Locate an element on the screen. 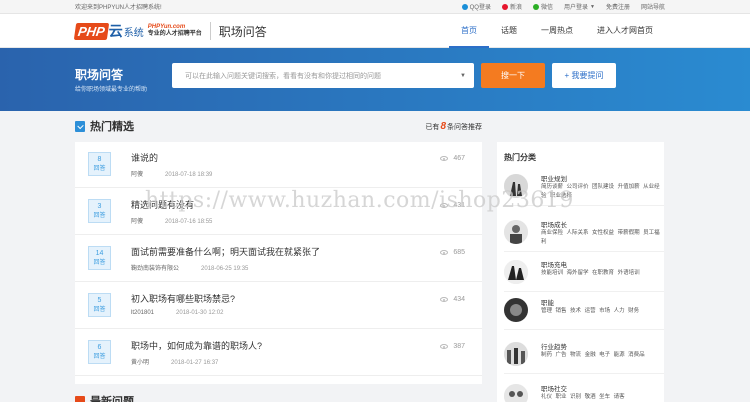  question-title: 谁说的 is located at coordinates (144, 157).